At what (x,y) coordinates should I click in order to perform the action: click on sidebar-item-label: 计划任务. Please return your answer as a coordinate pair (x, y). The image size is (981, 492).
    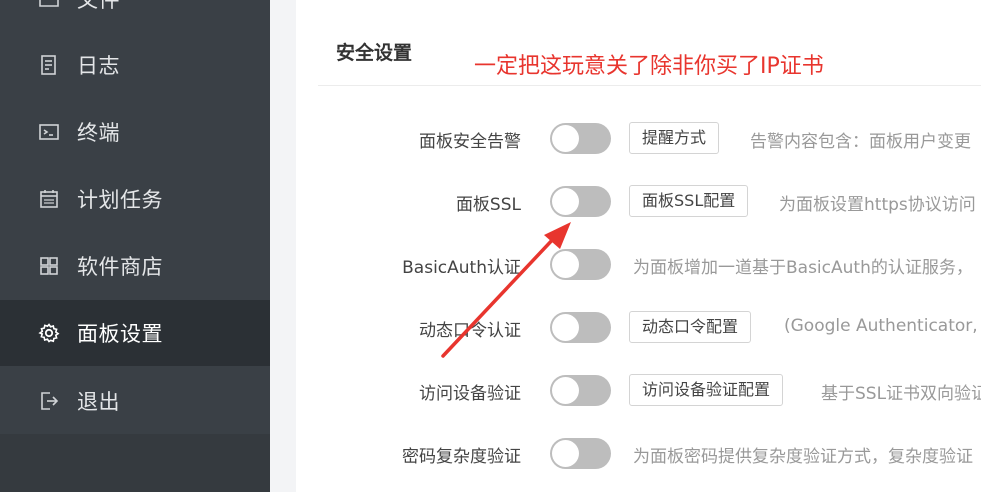
    Looking at the image, I should click on (120, 200).